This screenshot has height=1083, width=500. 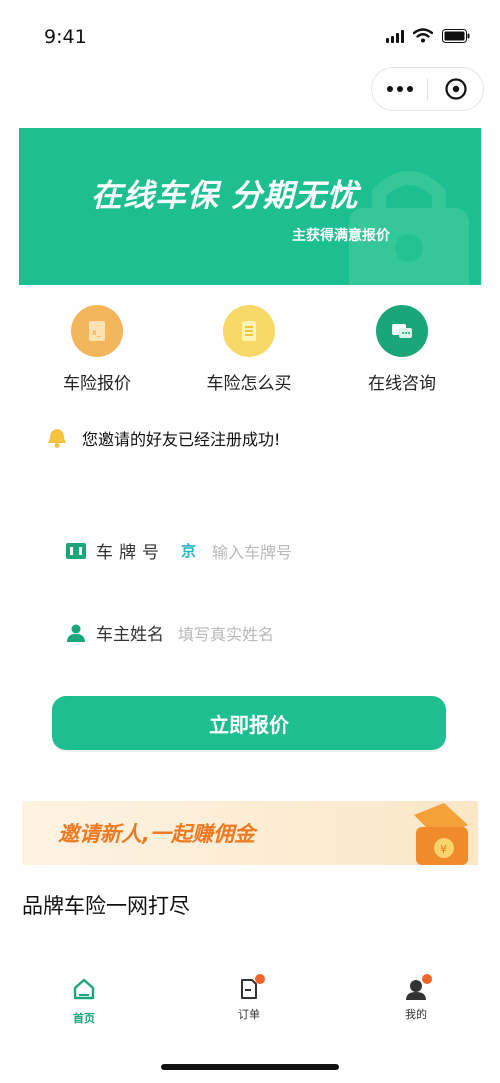 I want to click on battery-icon, so click(x=456, y=35).